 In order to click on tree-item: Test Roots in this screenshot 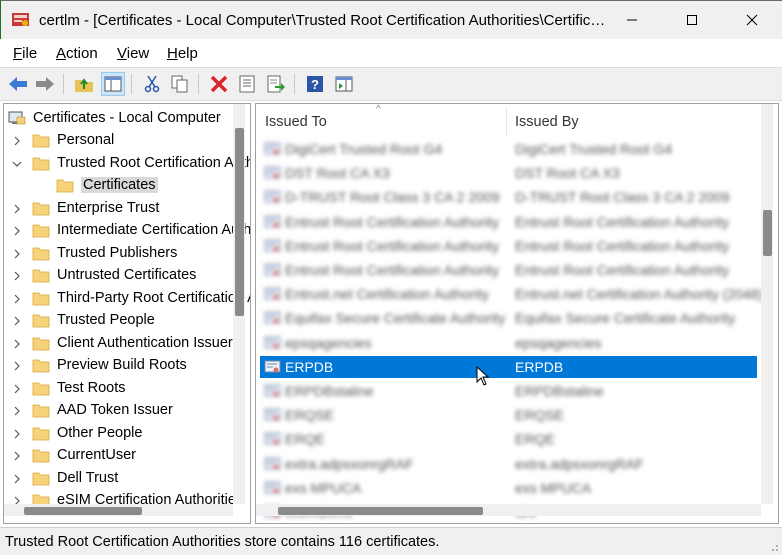, I will do `click(124, 389)`.